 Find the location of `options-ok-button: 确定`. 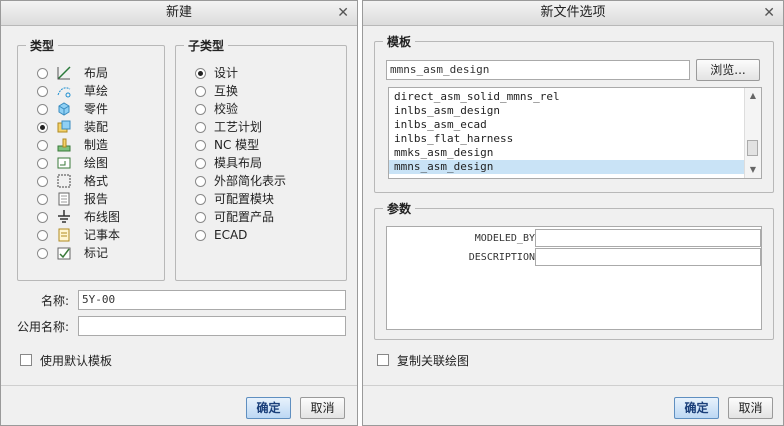

options-ok-button: 确定 is located at coordinates (696, 408).